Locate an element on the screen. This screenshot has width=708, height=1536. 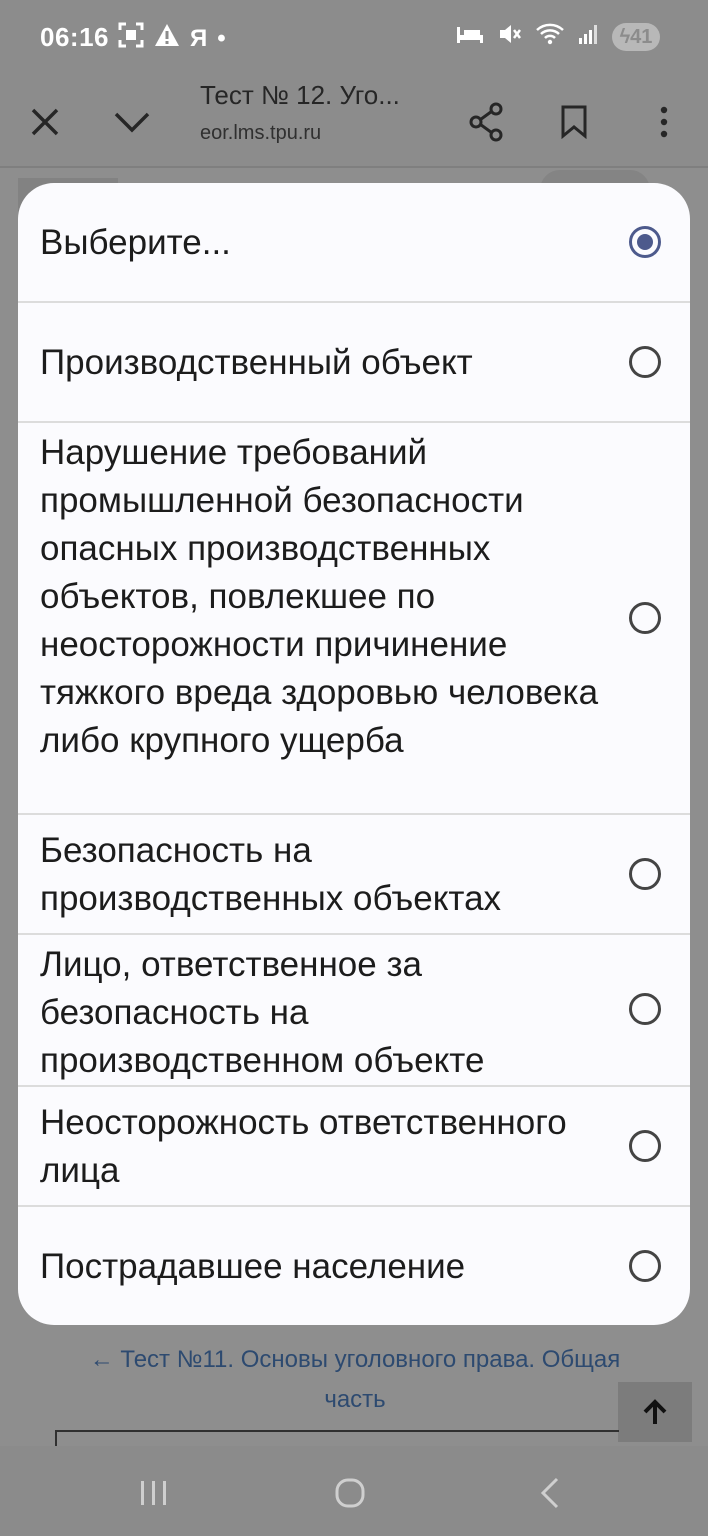
screenshot-icon is located at coordinates (131, 38).